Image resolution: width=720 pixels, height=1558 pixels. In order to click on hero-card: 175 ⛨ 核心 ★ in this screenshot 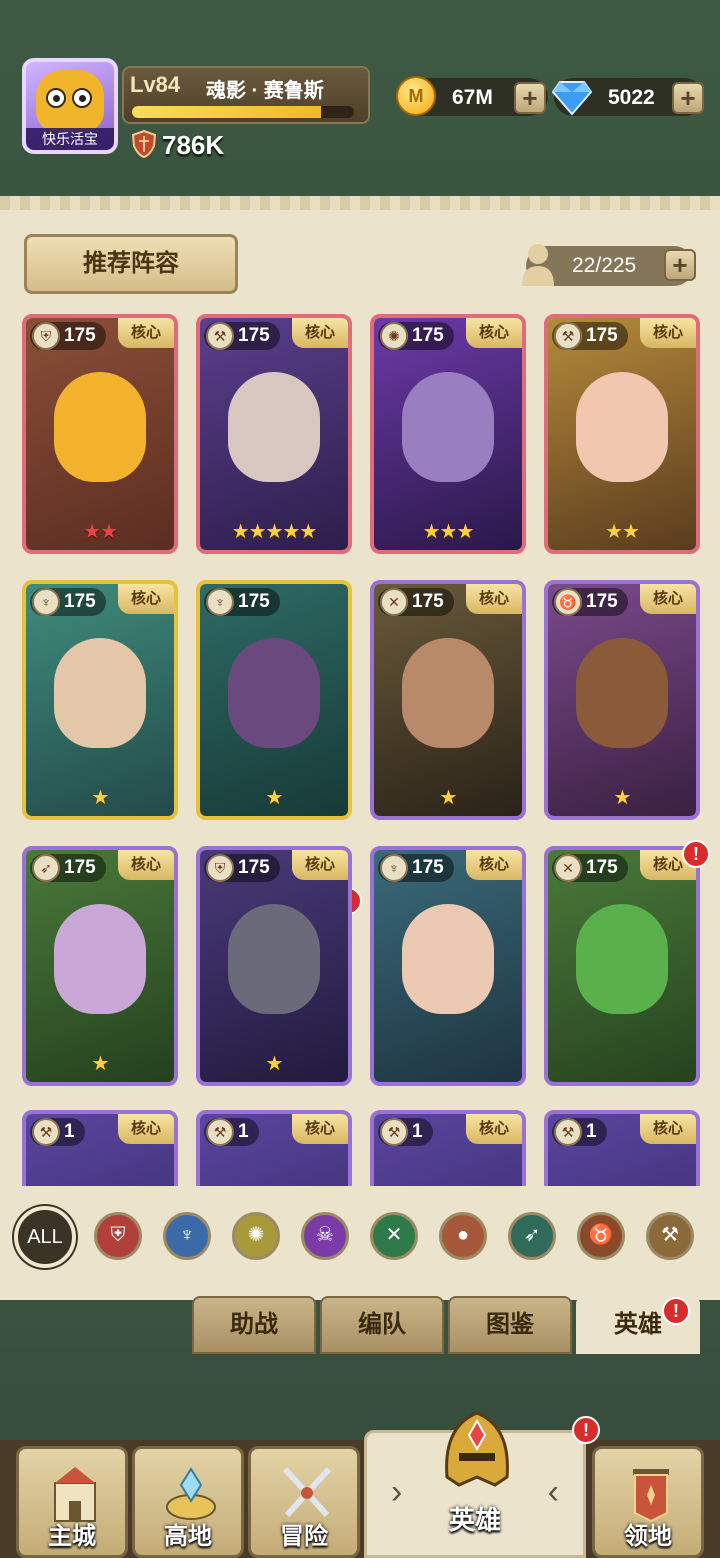, I will do `click(274, 966)`.